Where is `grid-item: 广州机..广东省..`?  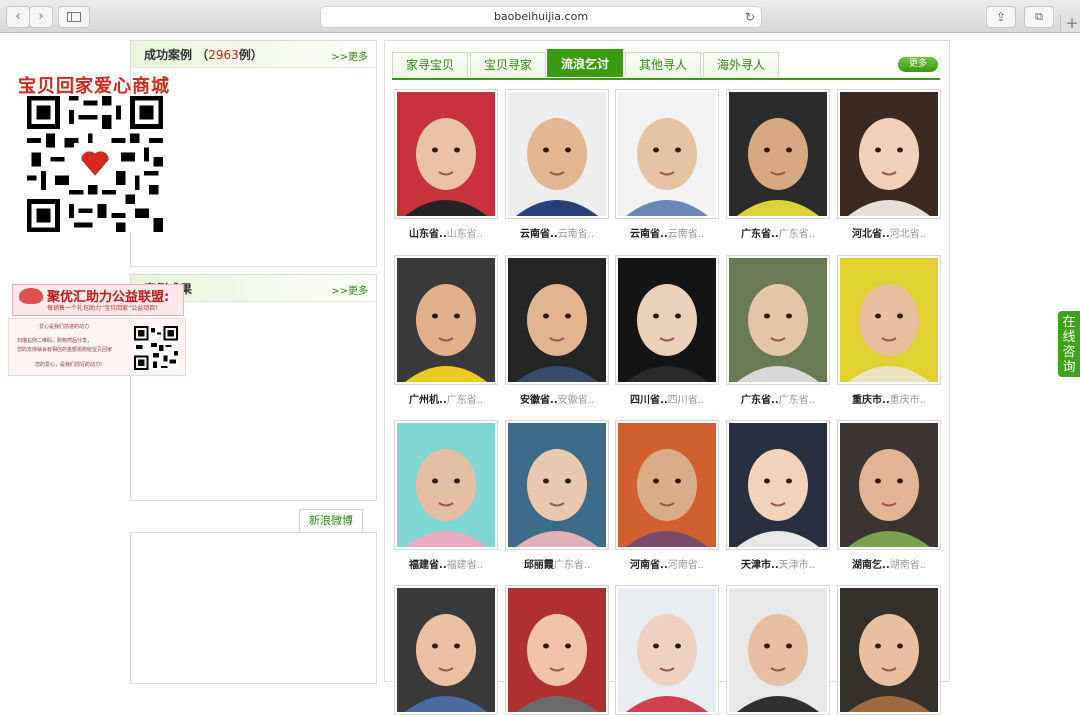
grid-item: 广州机..广东省.. is located at coordinates (446, 330).